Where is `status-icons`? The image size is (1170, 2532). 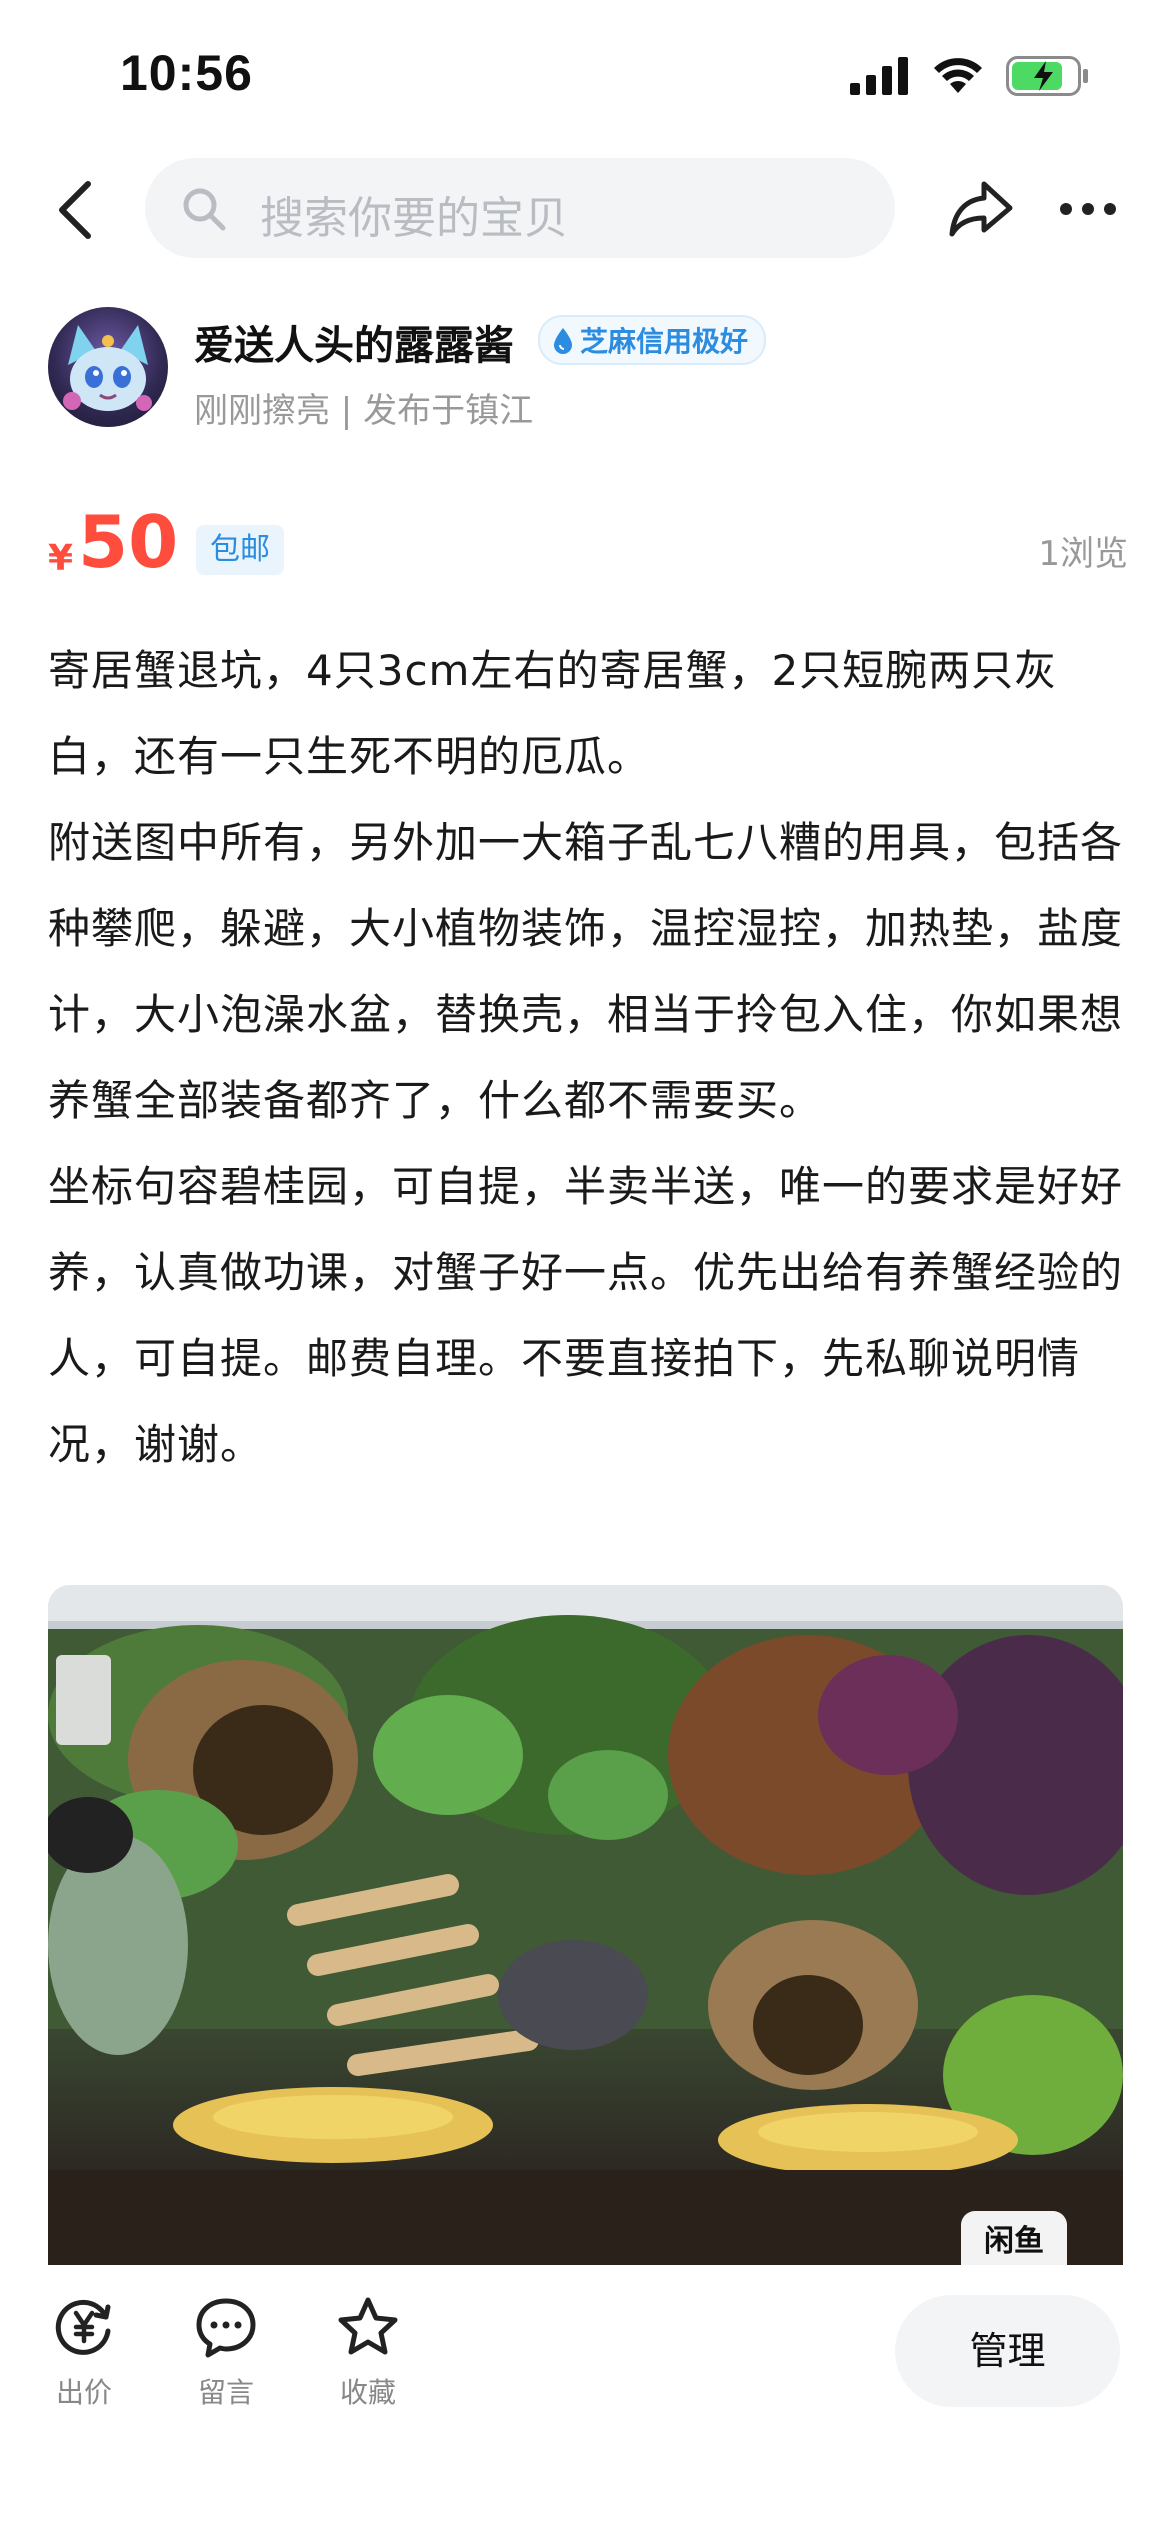 status-icons is located at coordinates (970, 76).